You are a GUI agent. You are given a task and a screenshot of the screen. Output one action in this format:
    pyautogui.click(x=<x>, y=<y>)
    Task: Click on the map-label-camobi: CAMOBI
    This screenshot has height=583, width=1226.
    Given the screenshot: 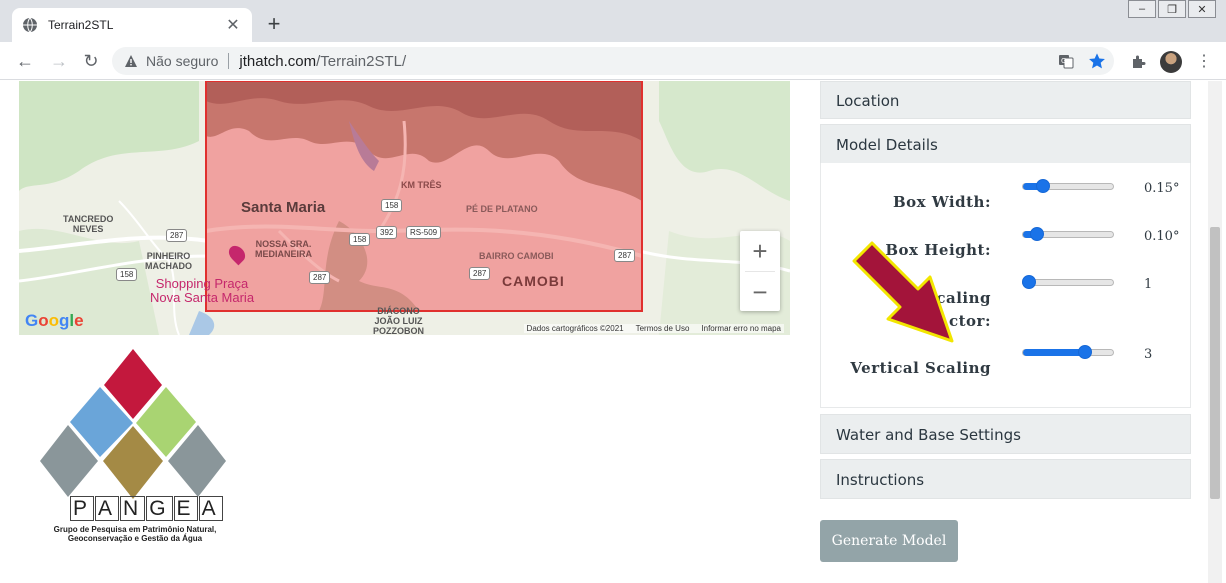 What is the action you would take?
    pyautogui.click(x=533, y=281)
    